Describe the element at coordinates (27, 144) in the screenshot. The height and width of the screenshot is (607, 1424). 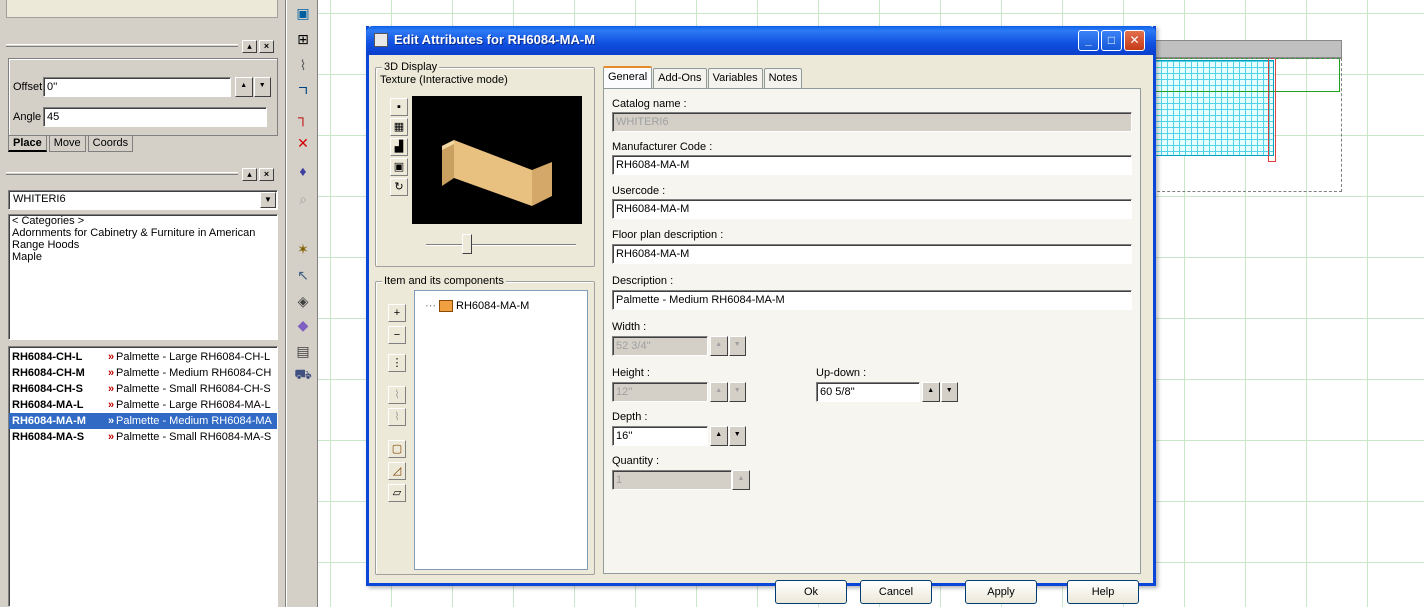
I see `tab-place: Place` at that location.